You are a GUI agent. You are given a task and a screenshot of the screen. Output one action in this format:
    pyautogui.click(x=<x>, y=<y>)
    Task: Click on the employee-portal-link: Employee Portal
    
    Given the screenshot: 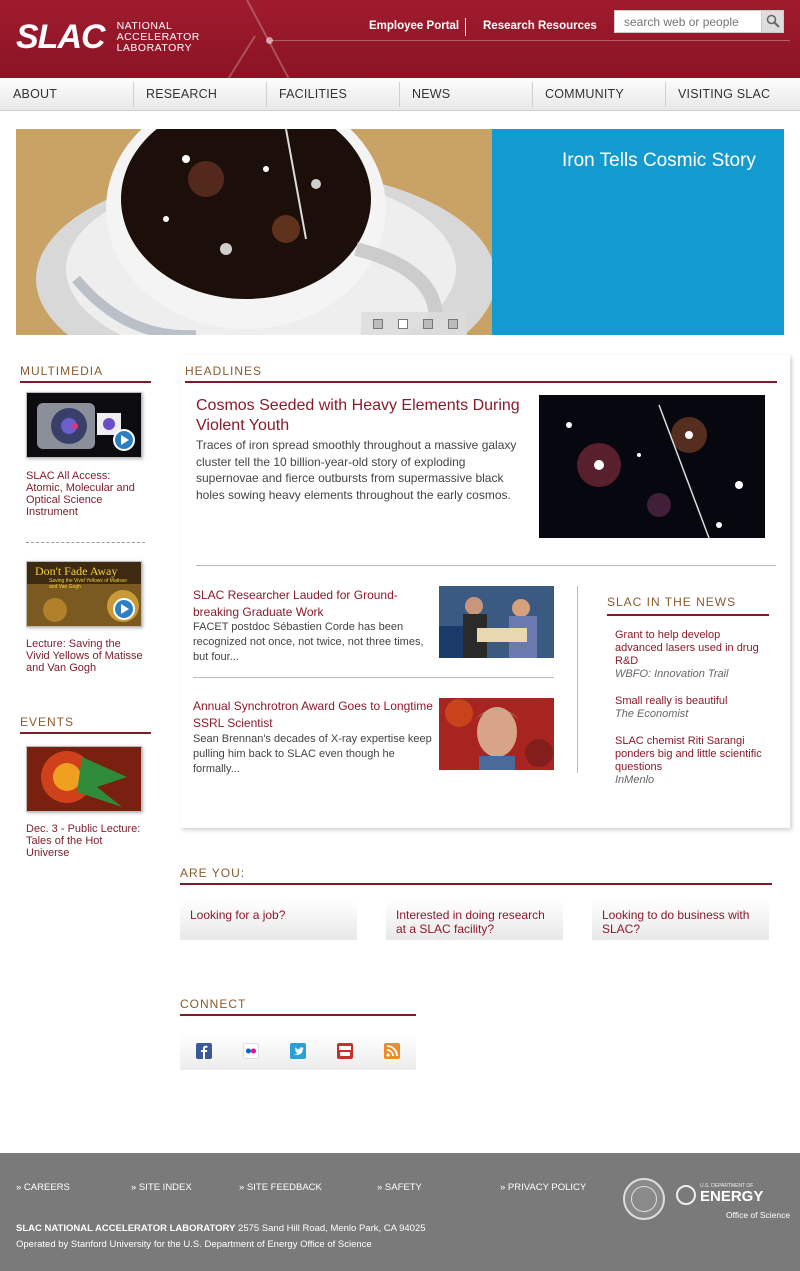 What is the action you would take?
    pyautogui.click(x=414, y=26)
    